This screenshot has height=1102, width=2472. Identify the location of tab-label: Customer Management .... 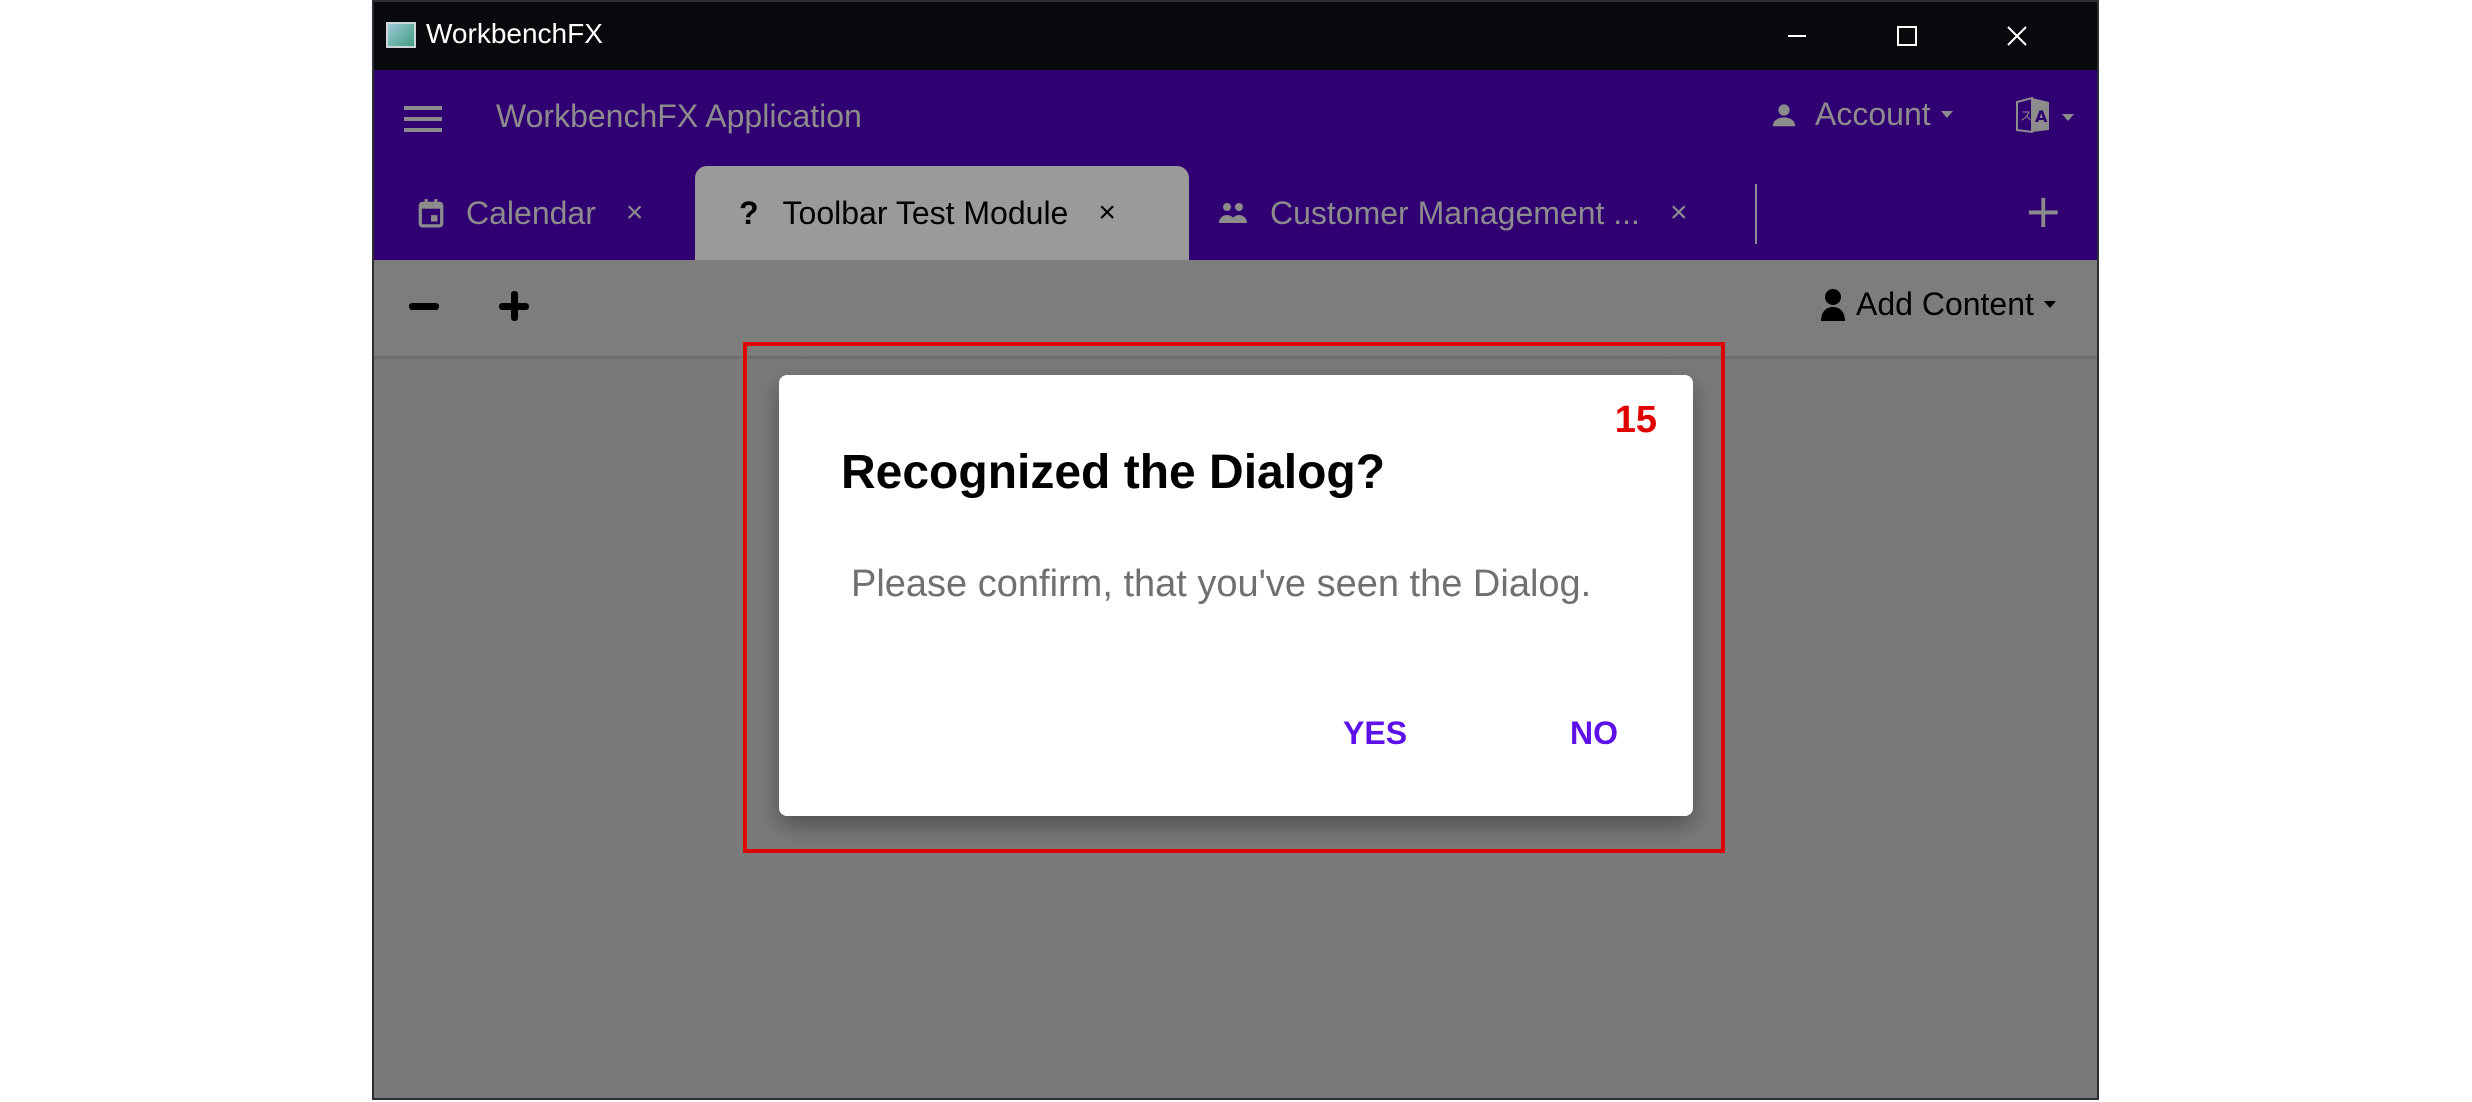
(1455, 212).